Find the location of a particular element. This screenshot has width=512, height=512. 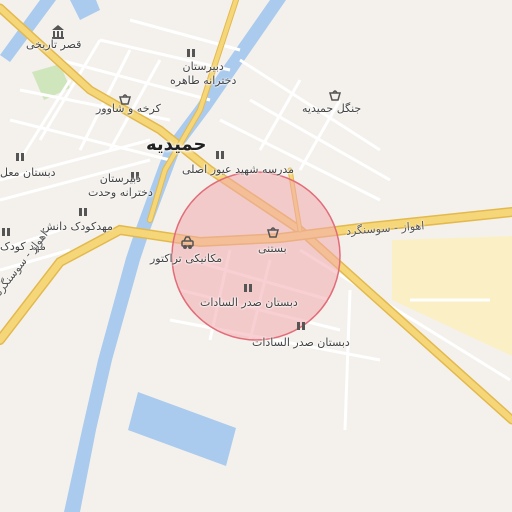

bastani-label: بستنی is located at coordinates (272, 248).